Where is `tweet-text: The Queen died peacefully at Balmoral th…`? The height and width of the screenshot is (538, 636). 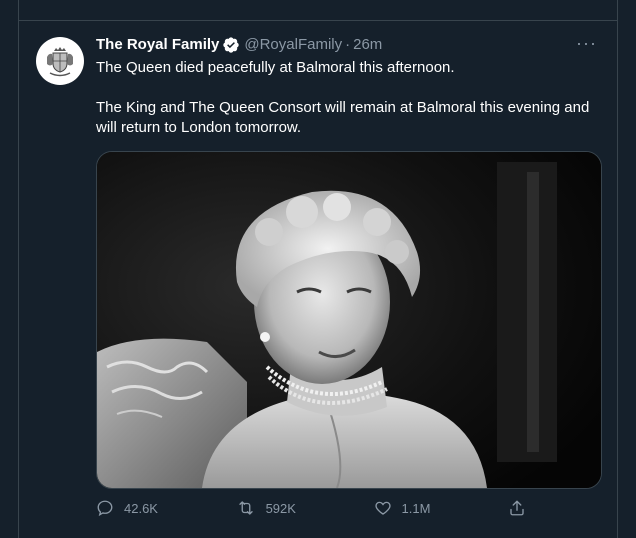
tweet-text: The Queen died peacefully at Balmoral th… is located at coordinates (348, 98).